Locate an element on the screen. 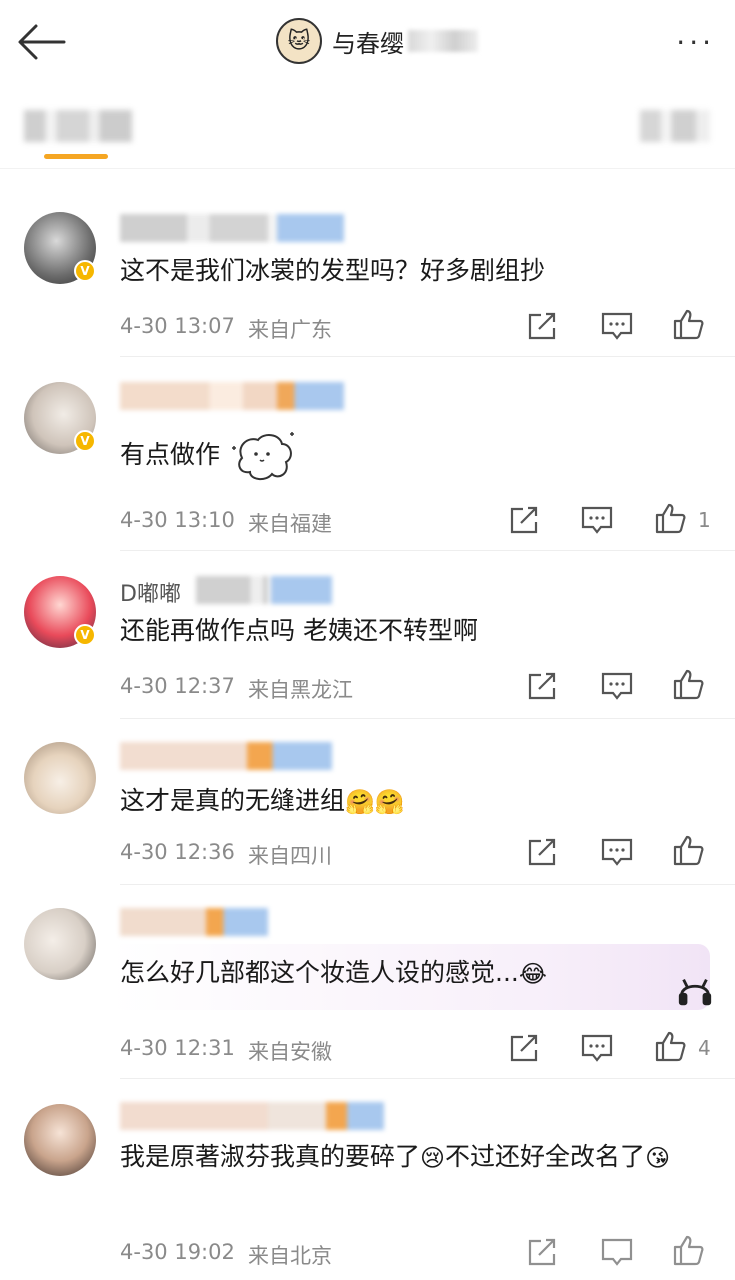 Image resolution: width=735 pixels, height=1280 pixels. comment-text: 这不是我们冰裳的发型吗？好多剧组抄 is located at coordinates (333, 270).